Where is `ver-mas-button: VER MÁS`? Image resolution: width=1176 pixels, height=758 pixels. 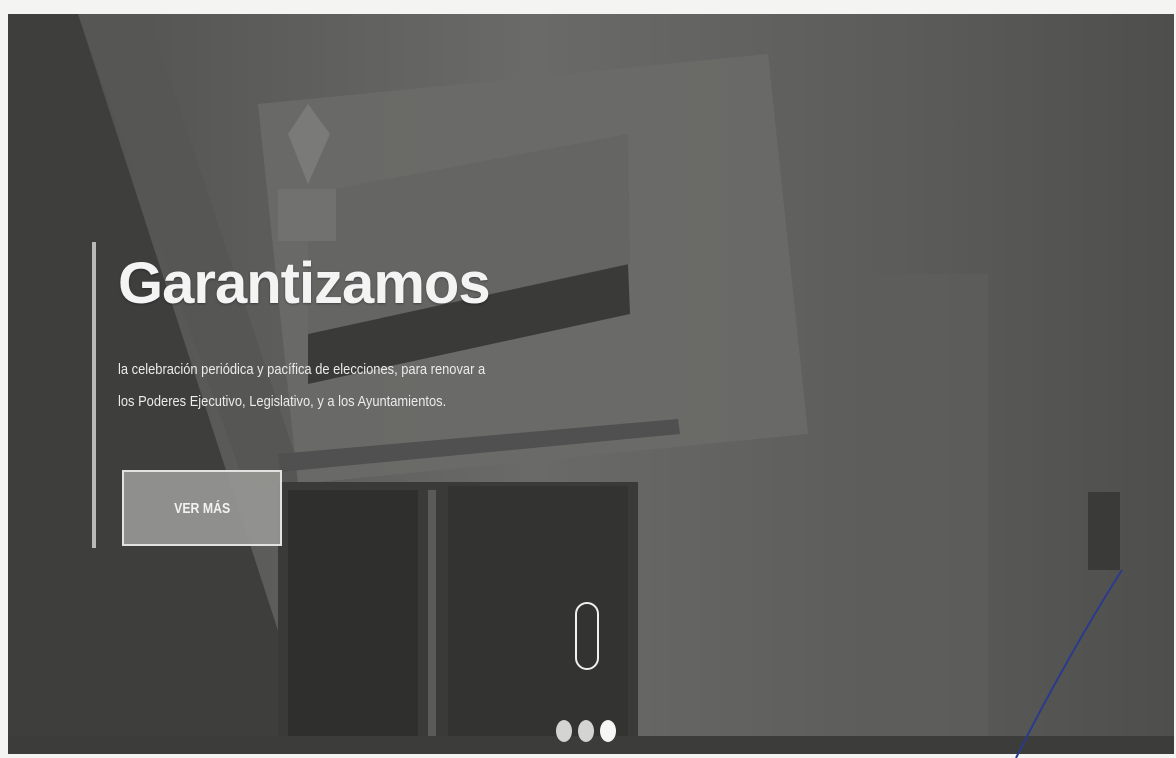
ver-mas-button: VER MÁS is located at coordinates (202, 508).